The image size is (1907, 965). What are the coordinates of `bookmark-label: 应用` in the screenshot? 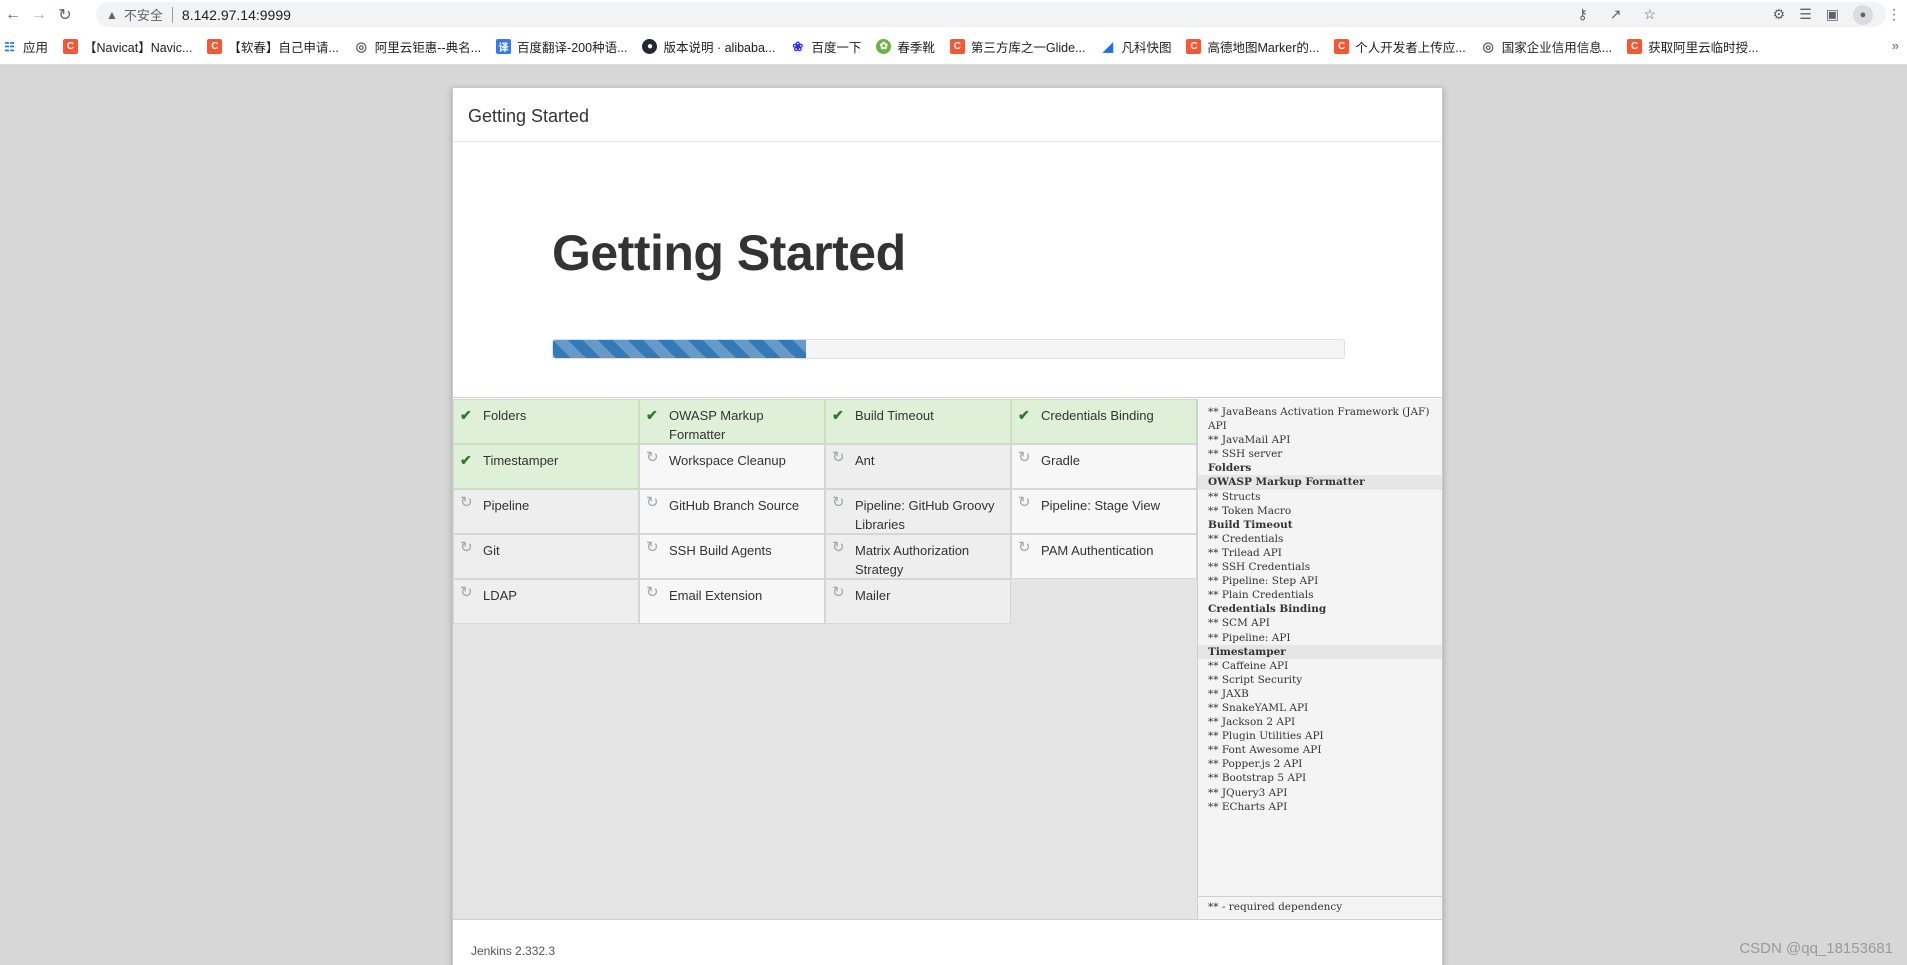 It's located at (36, 48).